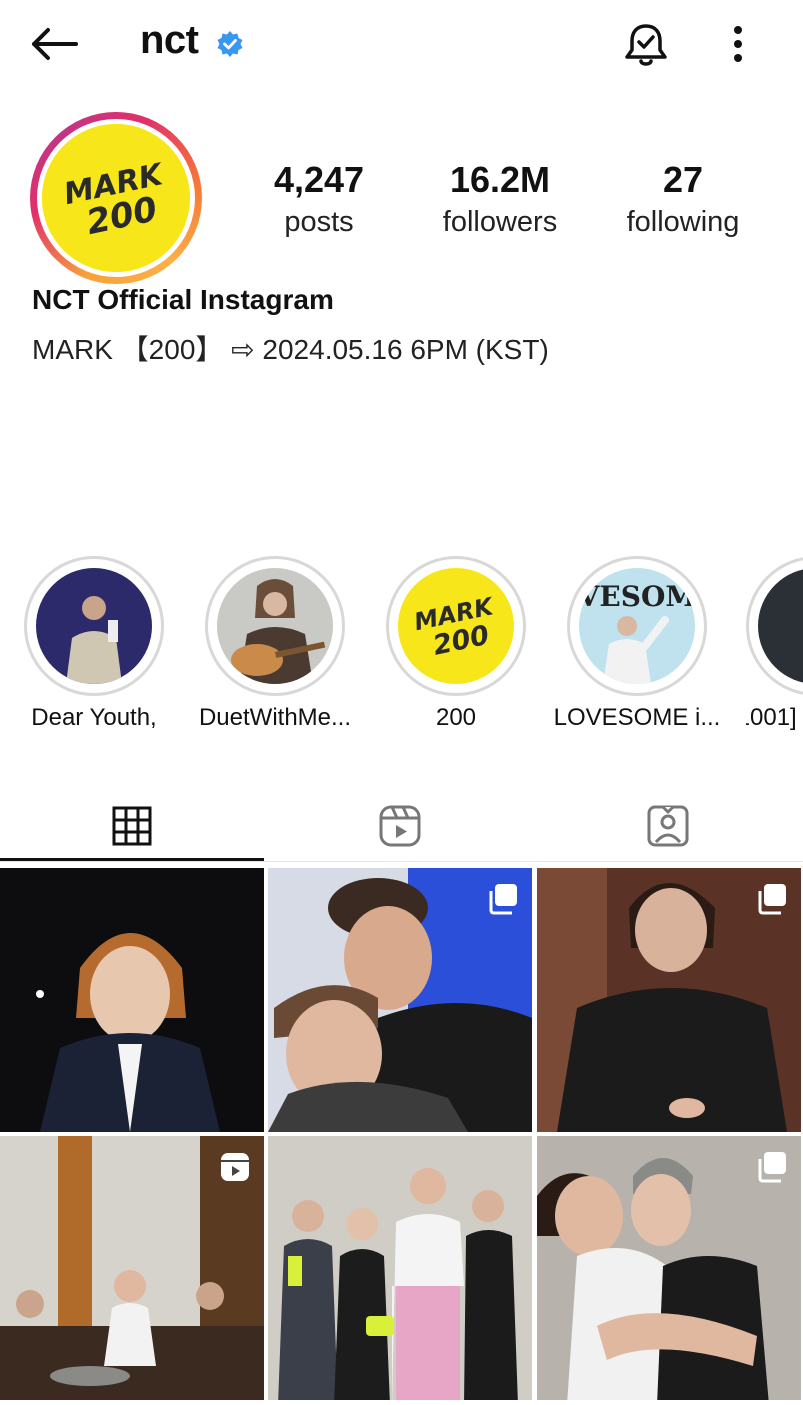 The height and width of the screenshot is (1405, 803). I want to click on profile-username: nct, so click(169, 40).